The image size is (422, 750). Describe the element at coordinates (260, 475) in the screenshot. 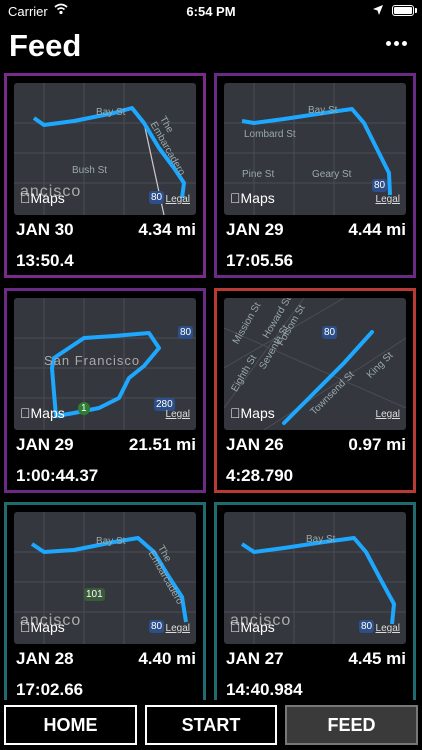

I see `run-duration: 4:28.790` at that location.